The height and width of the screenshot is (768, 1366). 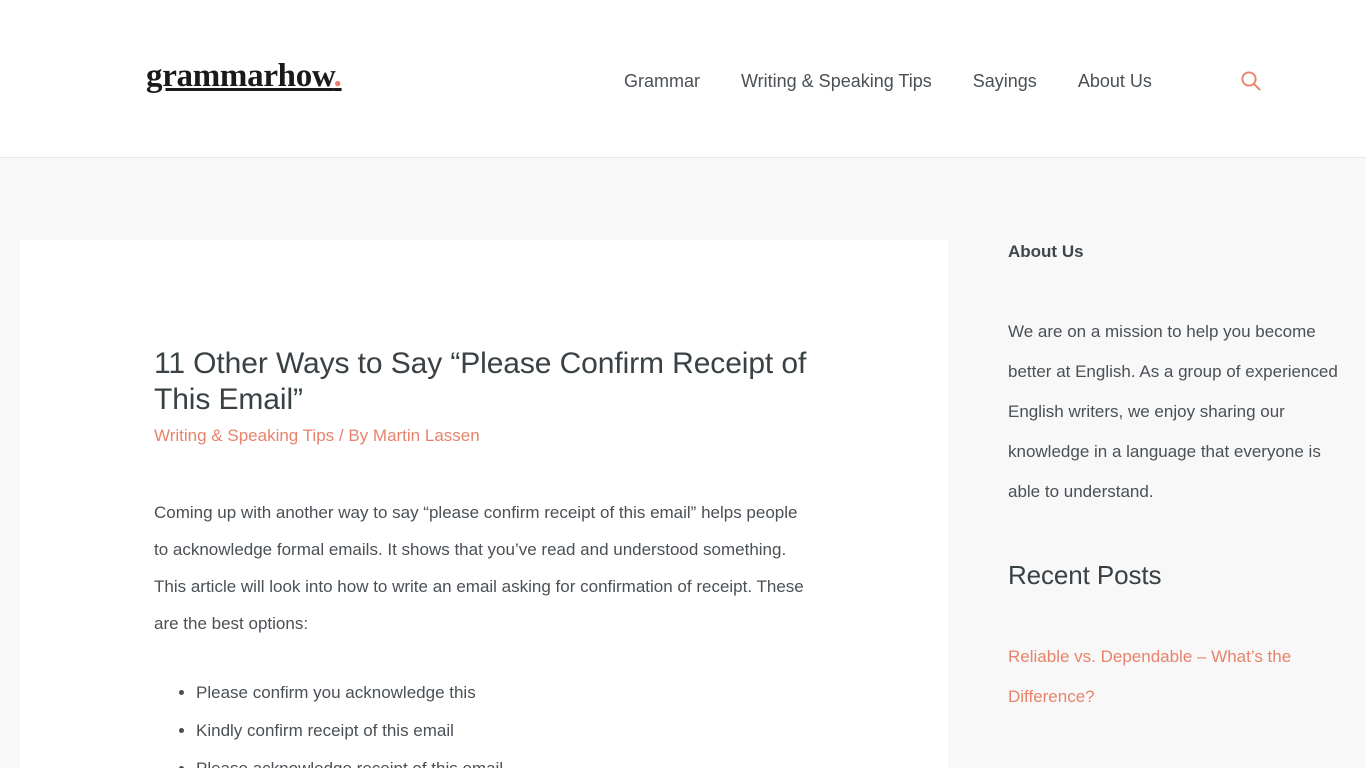 What do you see at coordinates (505, 692) in the screenshot?
I see `list-item: Please confirm you acknowledge this` at bounding box center [505, 692].